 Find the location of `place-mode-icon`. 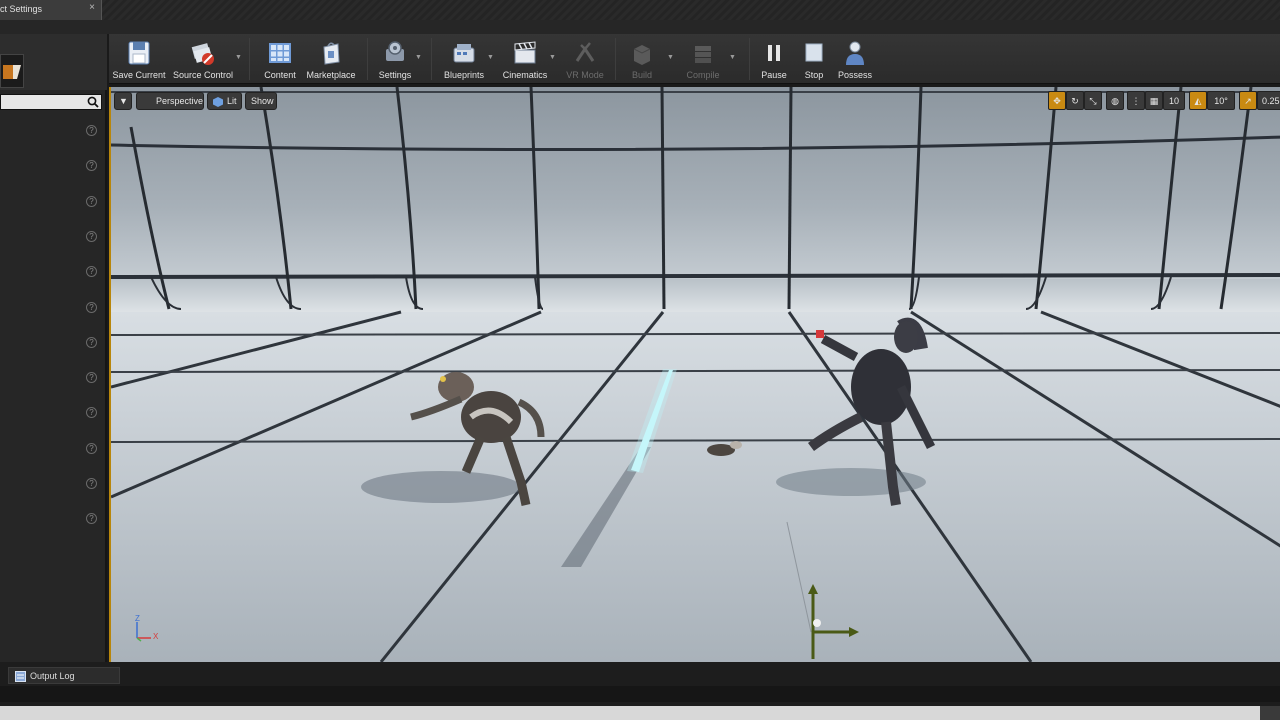

place-mode-icon is located at coordinates (12, 71).